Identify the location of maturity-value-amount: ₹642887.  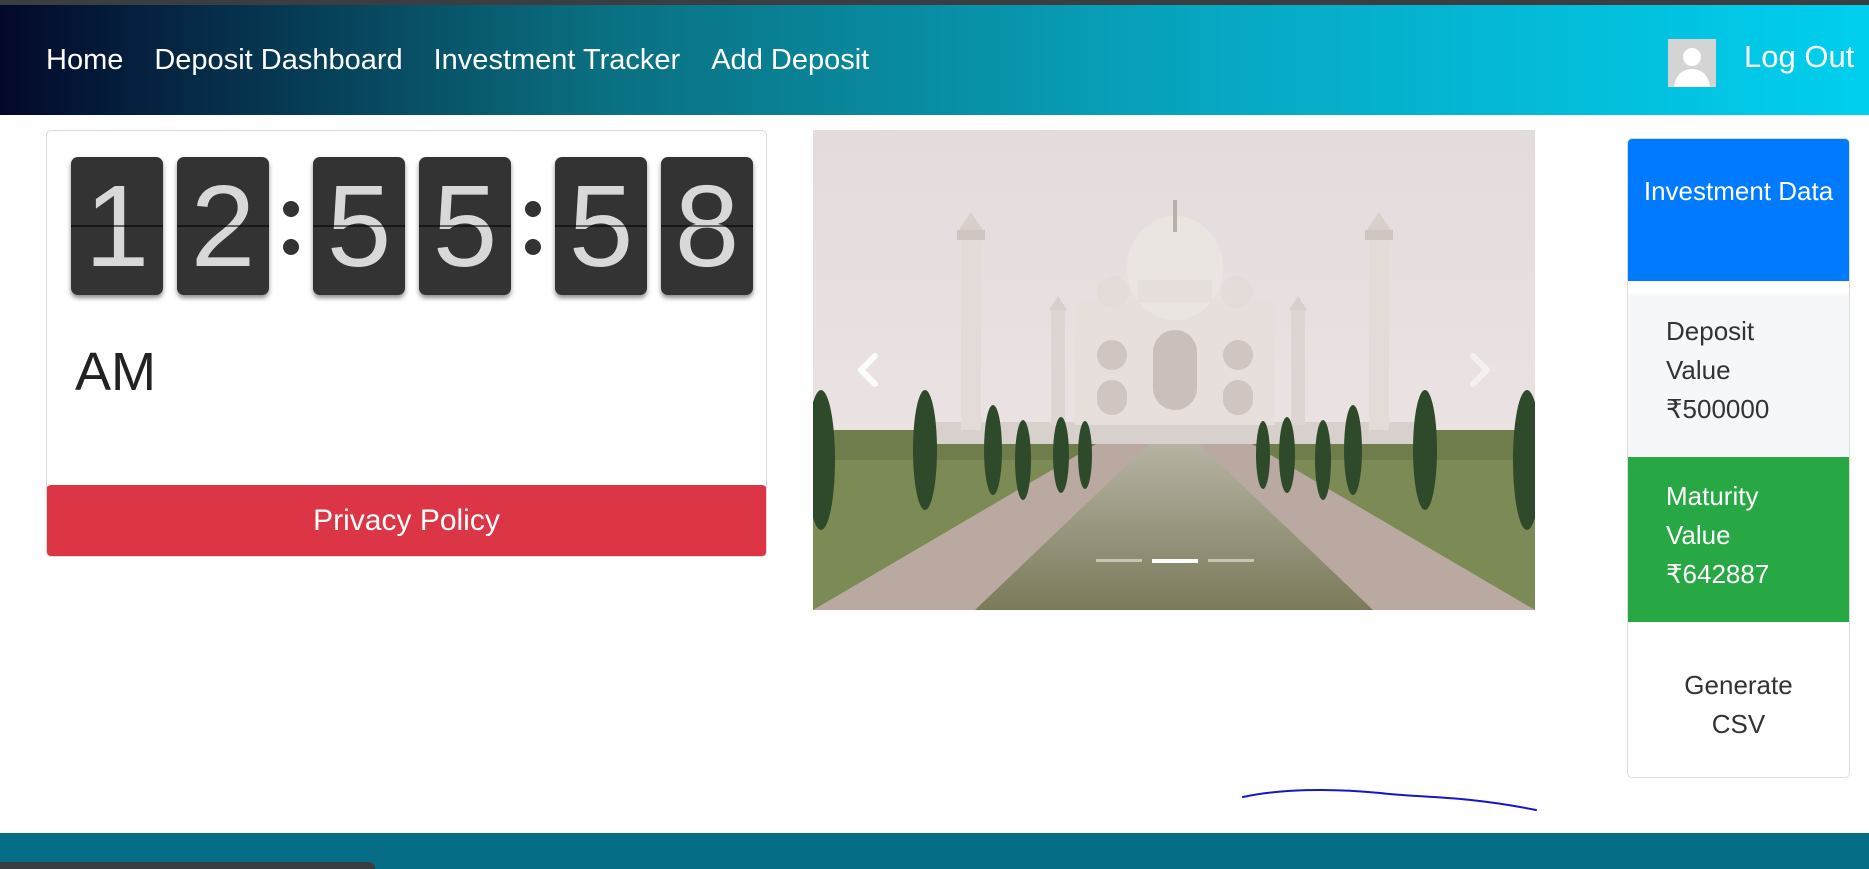
(1718, 574).